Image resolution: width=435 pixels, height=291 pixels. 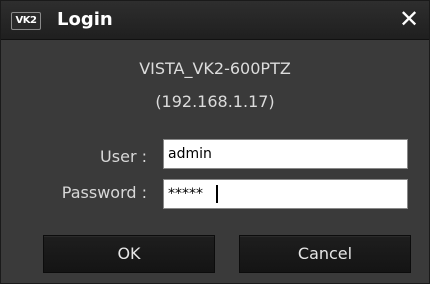 What do you see at coordinates (285, 194) in the screenshot?
I see `password-input` at bounding box center [285, 194].